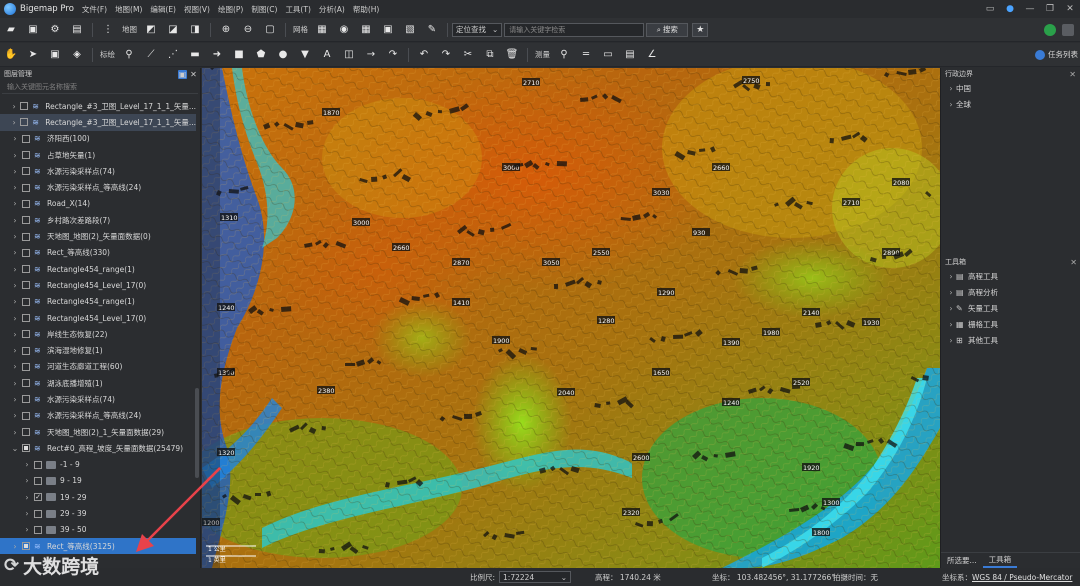 This screenshot has width=1080, height=586. I want to click on tool-elevation-analysis: › ▤ 高程分析, so click(1010, 292).